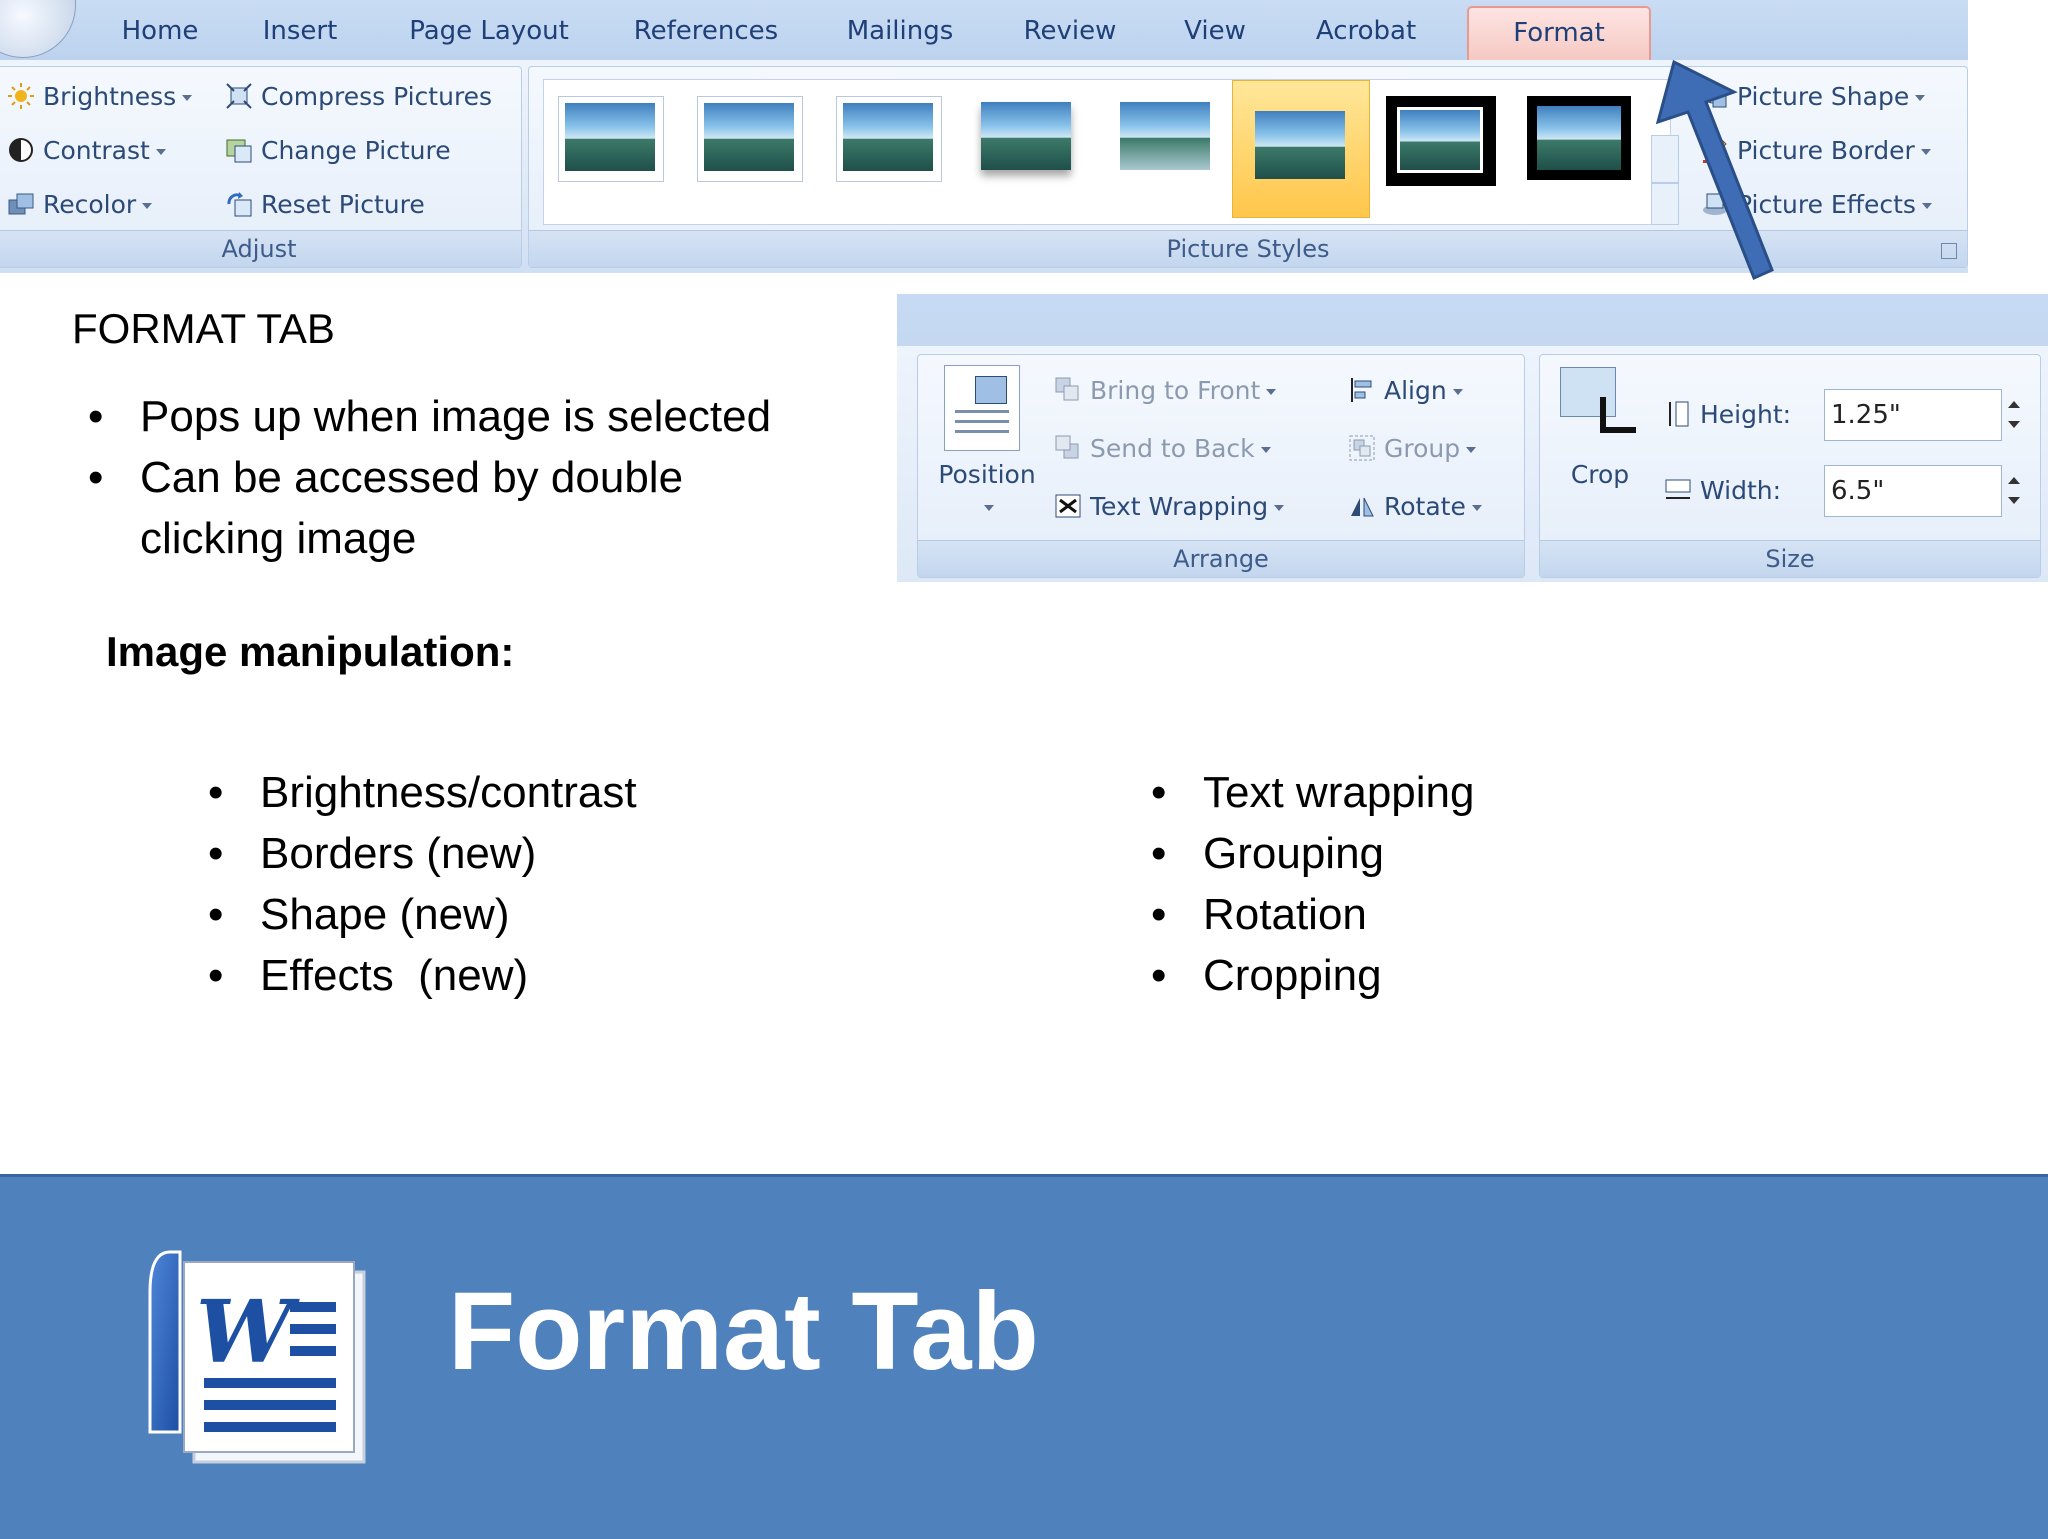 The width and height of the screenshot is (2048, 1539). Describe the element at coordinates (1913, 491) in the screenshot. I see `width-input: 6.5"` at that location.